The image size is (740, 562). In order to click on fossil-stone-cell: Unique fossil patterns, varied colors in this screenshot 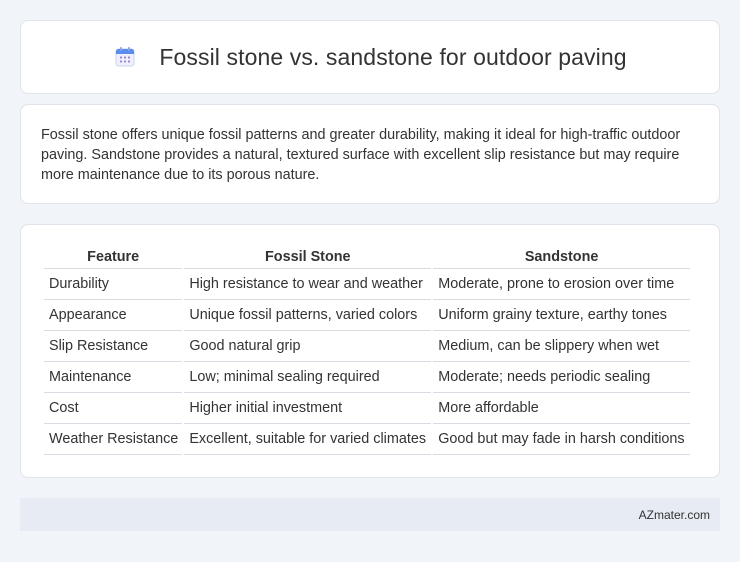, I will do `click(308, 315)`.